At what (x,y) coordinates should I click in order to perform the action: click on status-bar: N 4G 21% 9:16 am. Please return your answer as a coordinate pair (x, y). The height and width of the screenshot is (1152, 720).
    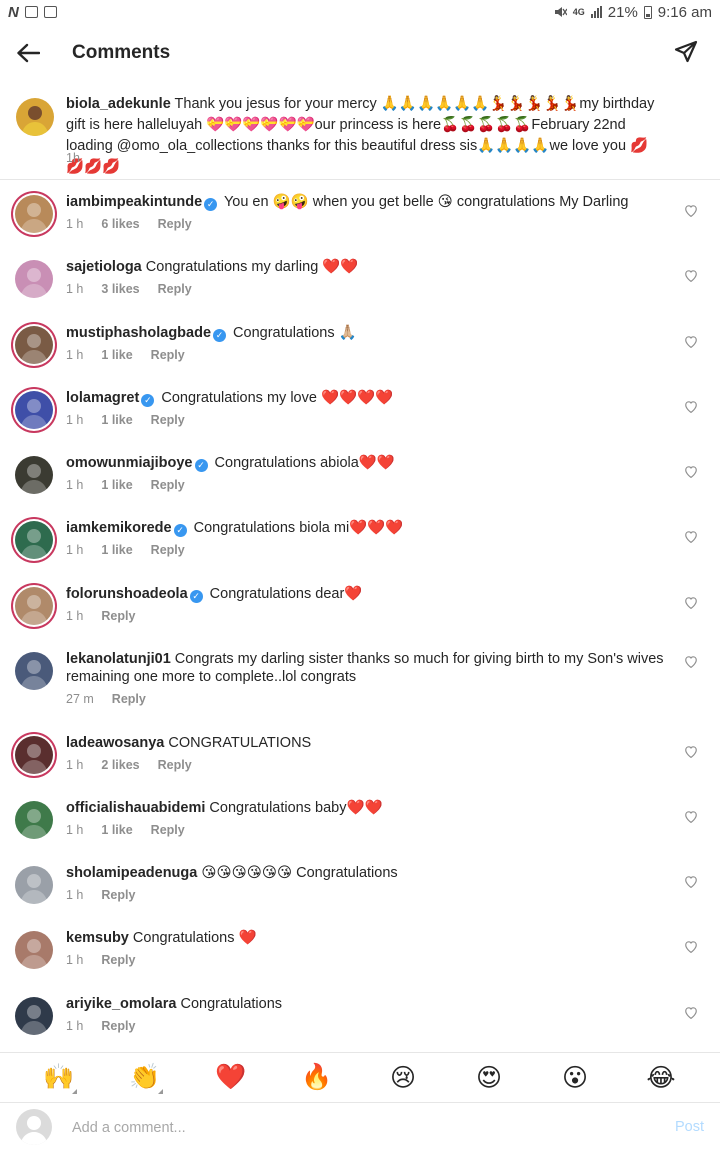
    Looking at the image, I should click on (360, 12).